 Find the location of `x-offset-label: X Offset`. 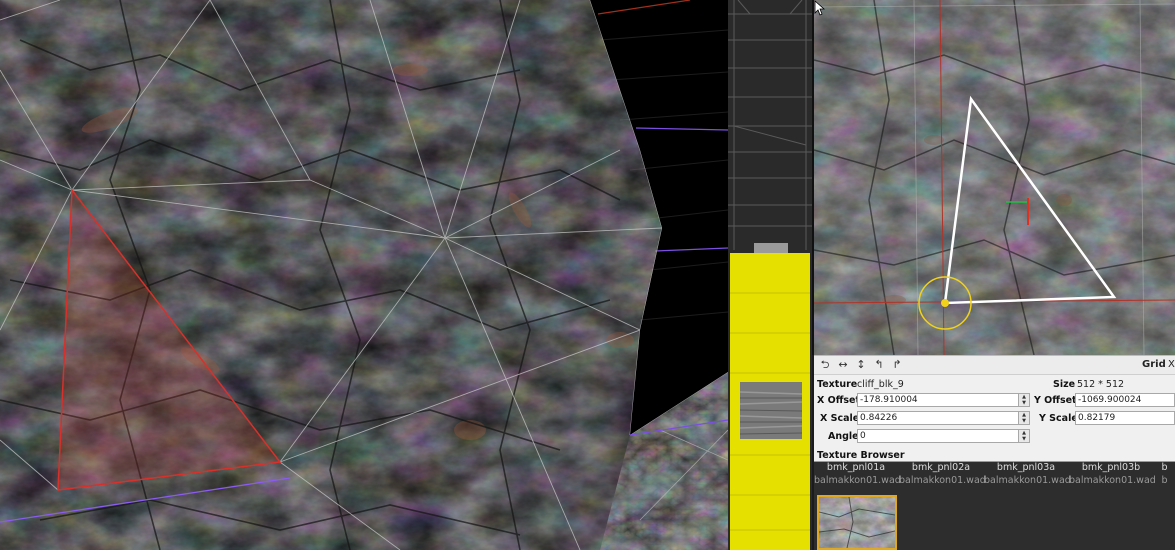

x-offset-label: X Offset is located at coordinates (839, 400).